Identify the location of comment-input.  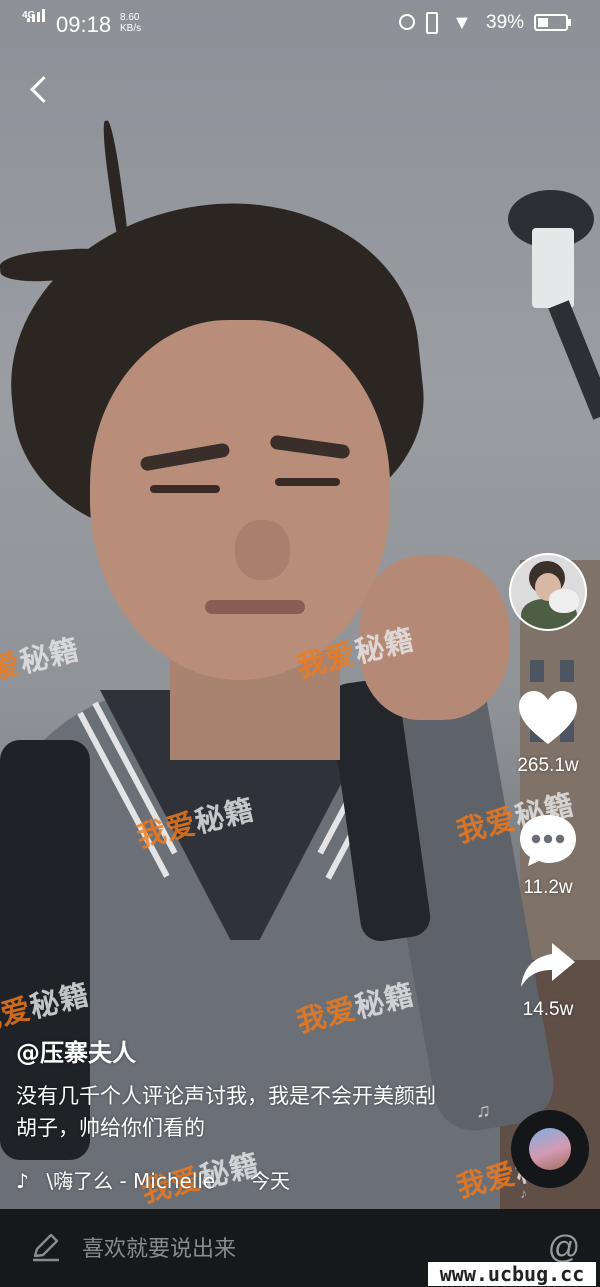
(282, 1249).